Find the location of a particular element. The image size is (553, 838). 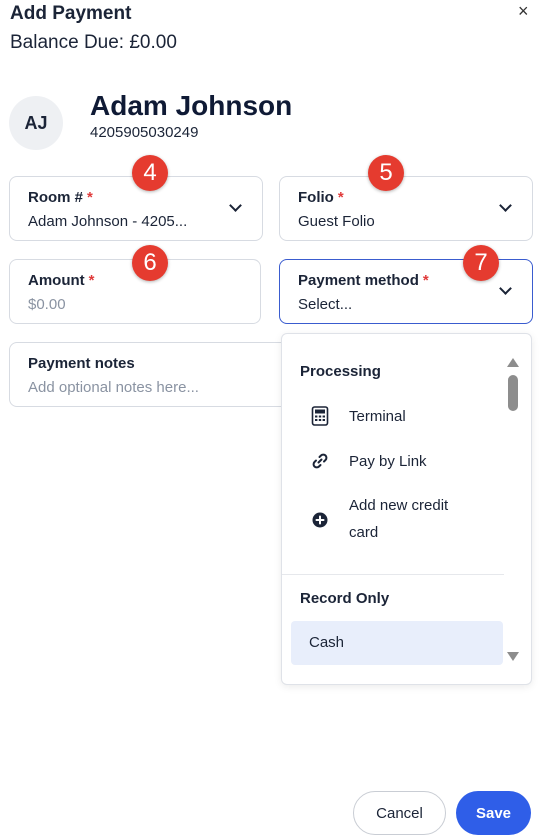

terminal-icon is located at coordinates (320, 416).